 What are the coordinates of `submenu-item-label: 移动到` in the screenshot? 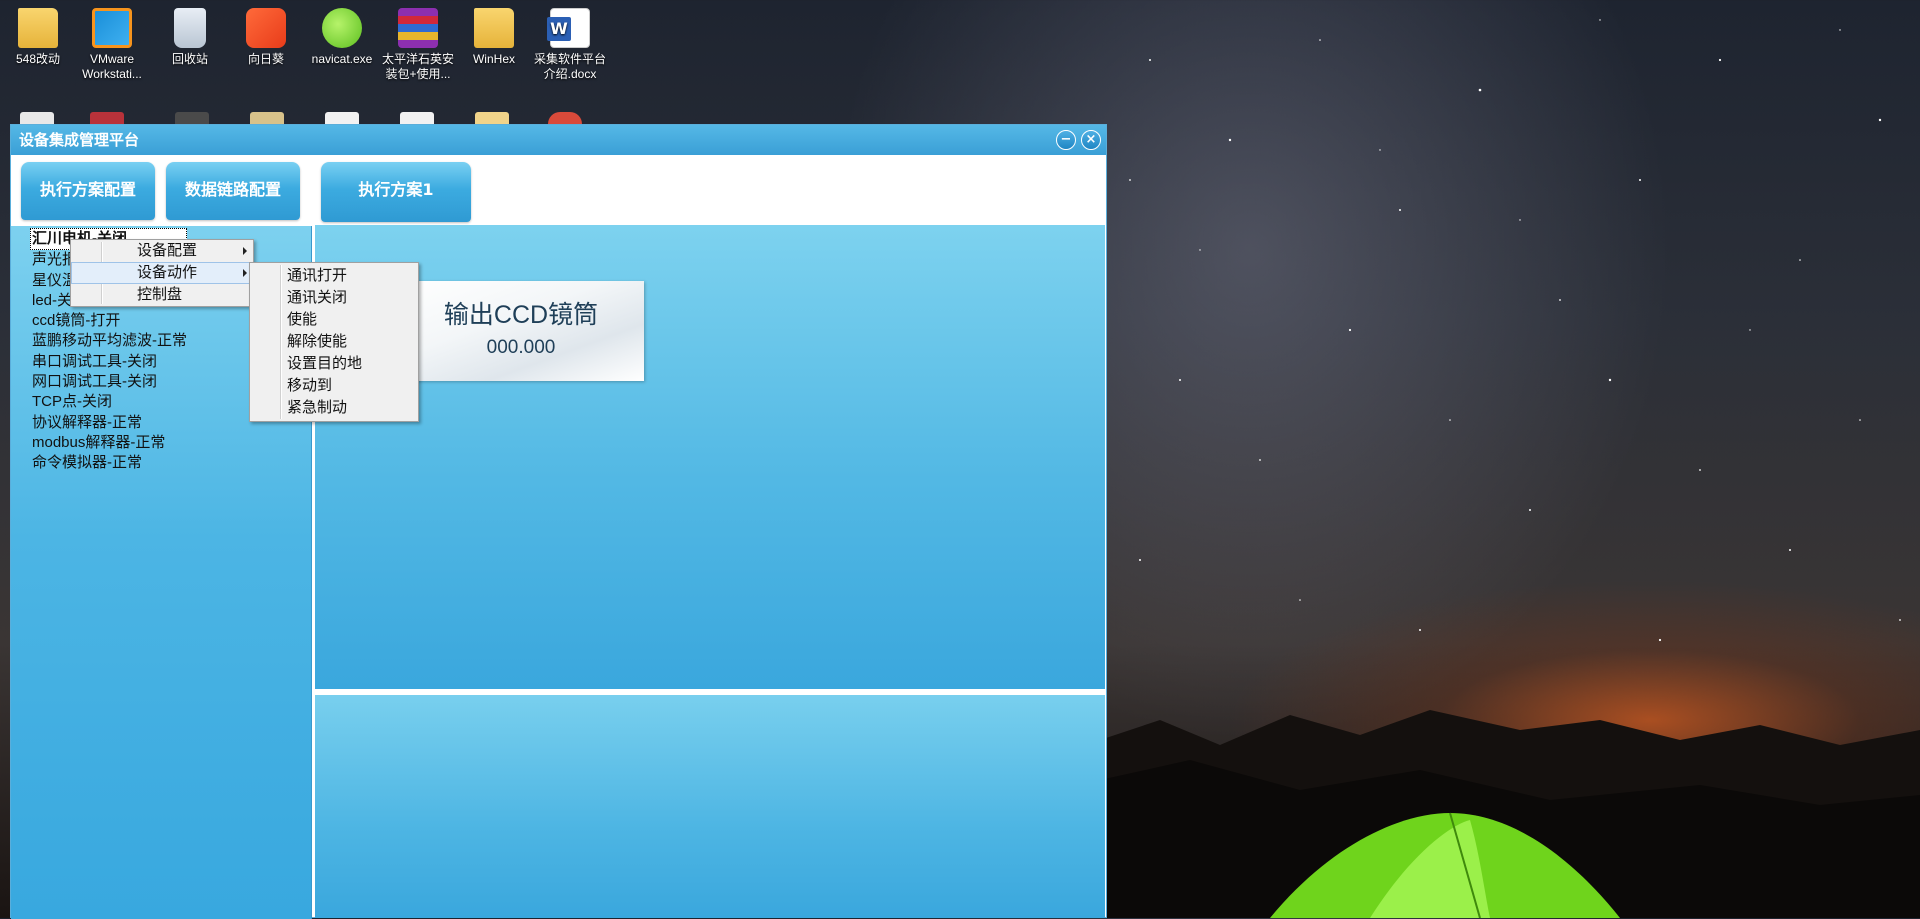 It's located at (310, 385).